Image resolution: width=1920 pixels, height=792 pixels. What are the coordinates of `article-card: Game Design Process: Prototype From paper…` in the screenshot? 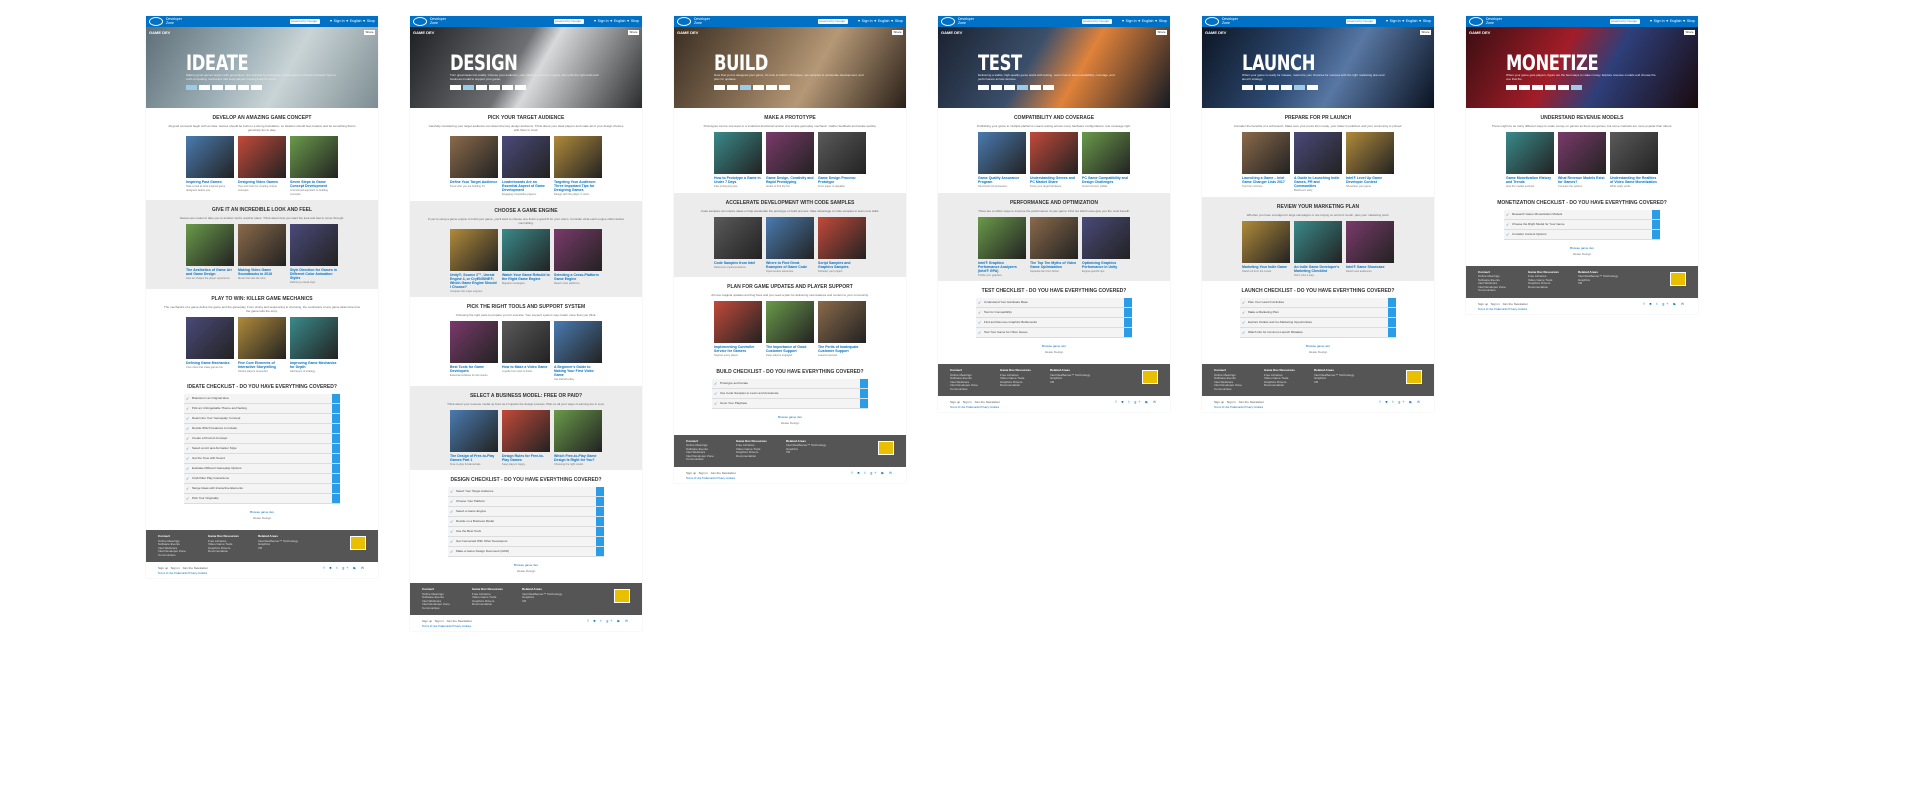 It's located at (842, 160).